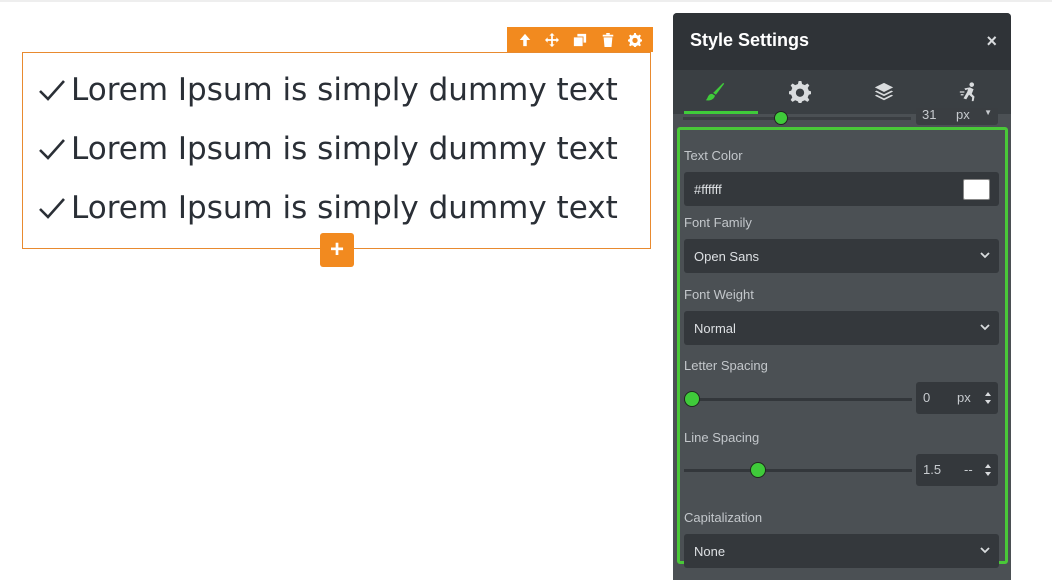 This screenshot has width=1052, height=580. Describe the element at coordinates (692, 399) in the screenshot. I see `letter-spacing-slider-handle` at that location.